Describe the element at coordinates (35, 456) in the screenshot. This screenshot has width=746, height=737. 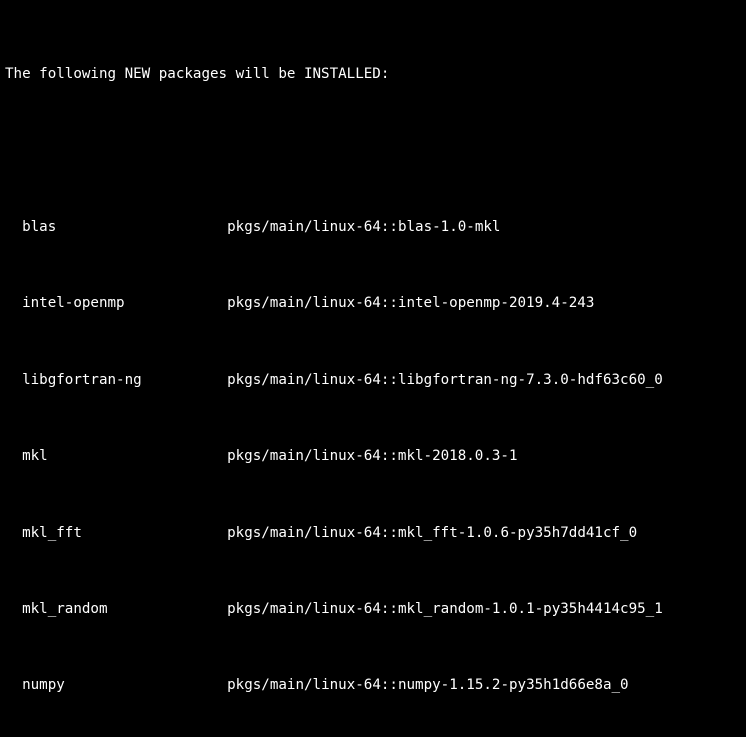
I see `package-name: mkl` at that location.